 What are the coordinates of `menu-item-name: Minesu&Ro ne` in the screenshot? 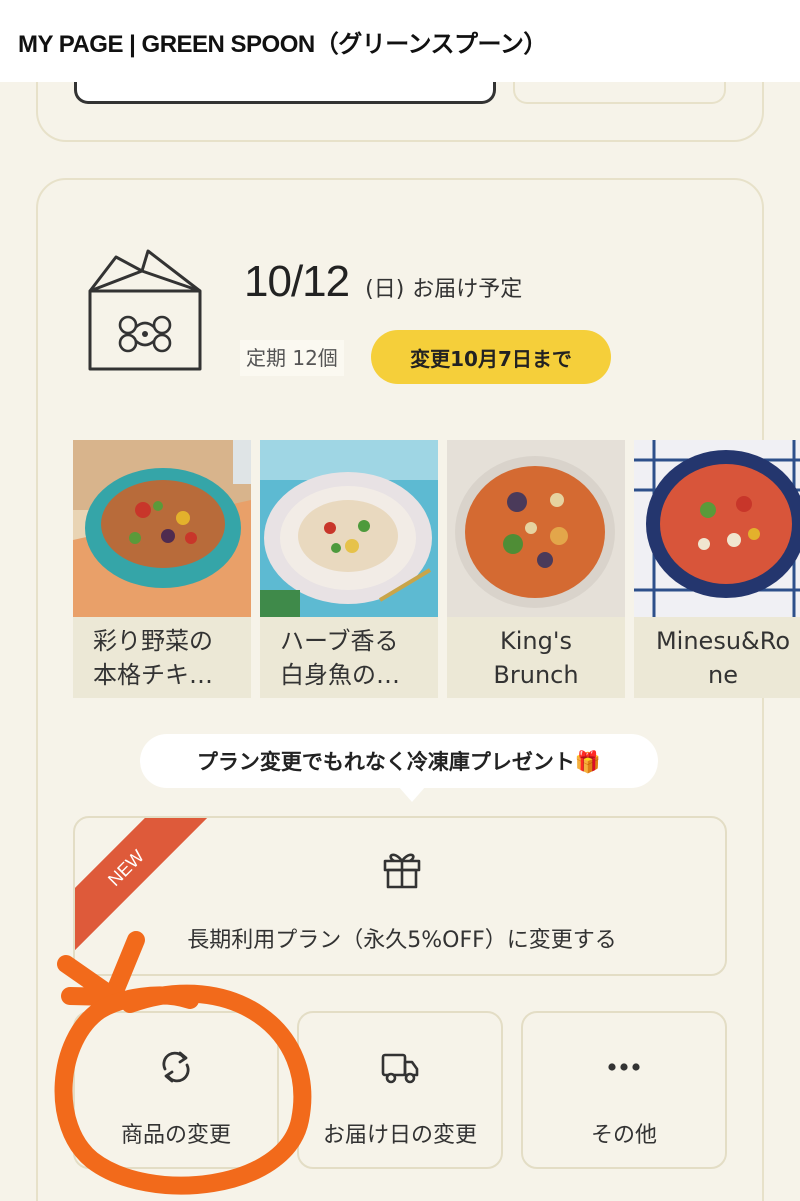 It's located at (723, 658).